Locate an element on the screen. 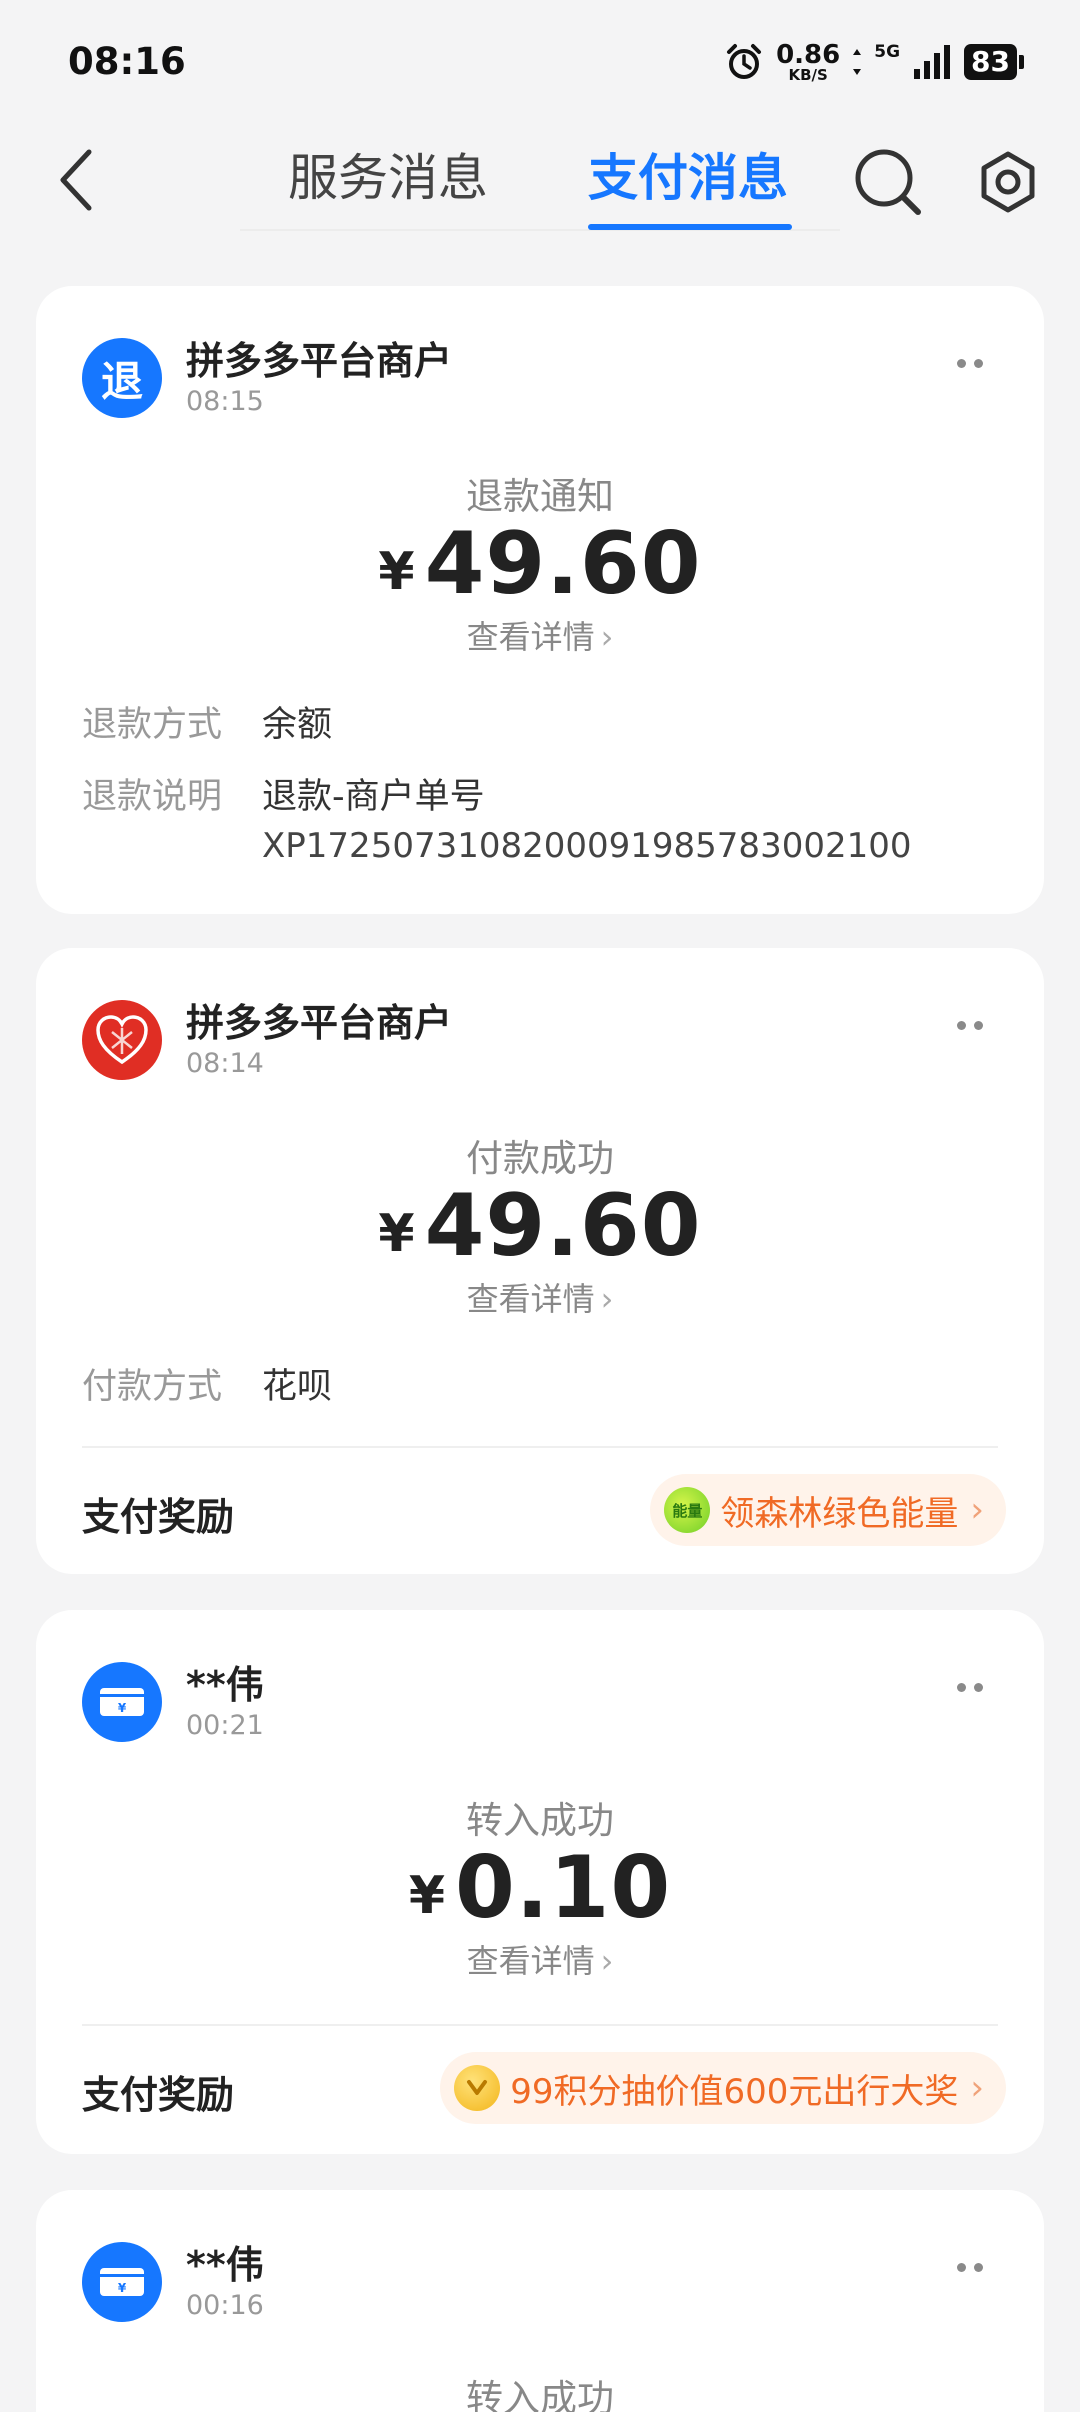 The width and height of the screenshot is (1080, 2412). payment-method-label: 付款方式 is located at coordinates (152, 1387).